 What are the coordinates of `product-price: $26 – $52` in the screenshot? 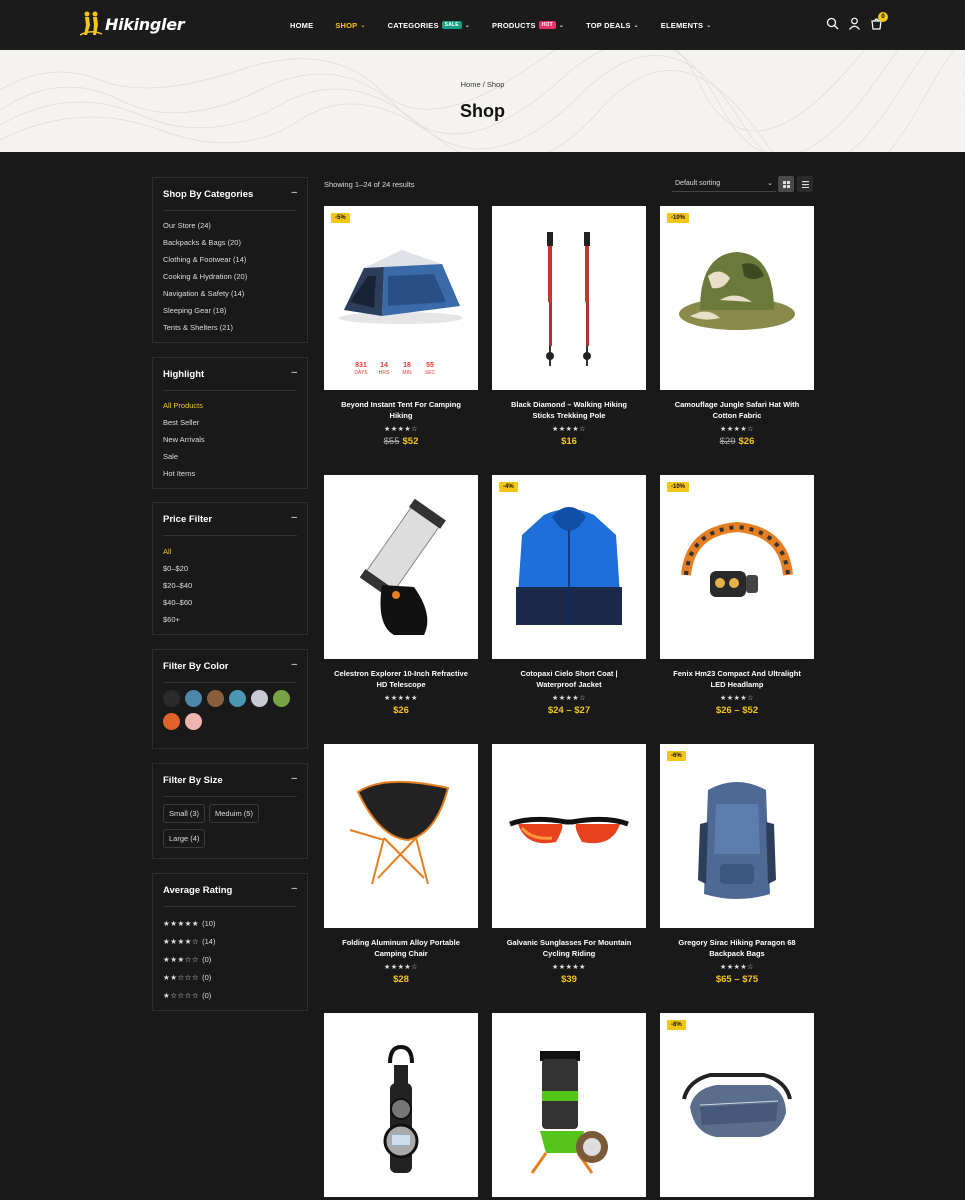 It's located at (737, 710).